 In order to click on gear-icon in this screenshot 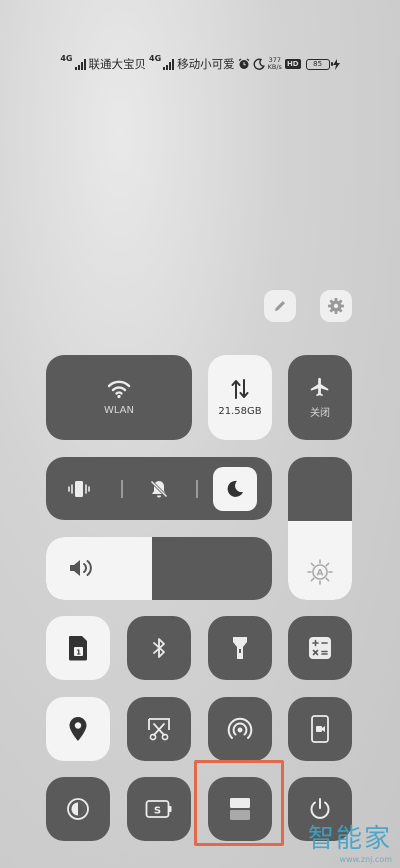, I will do `click(336, 306)`.